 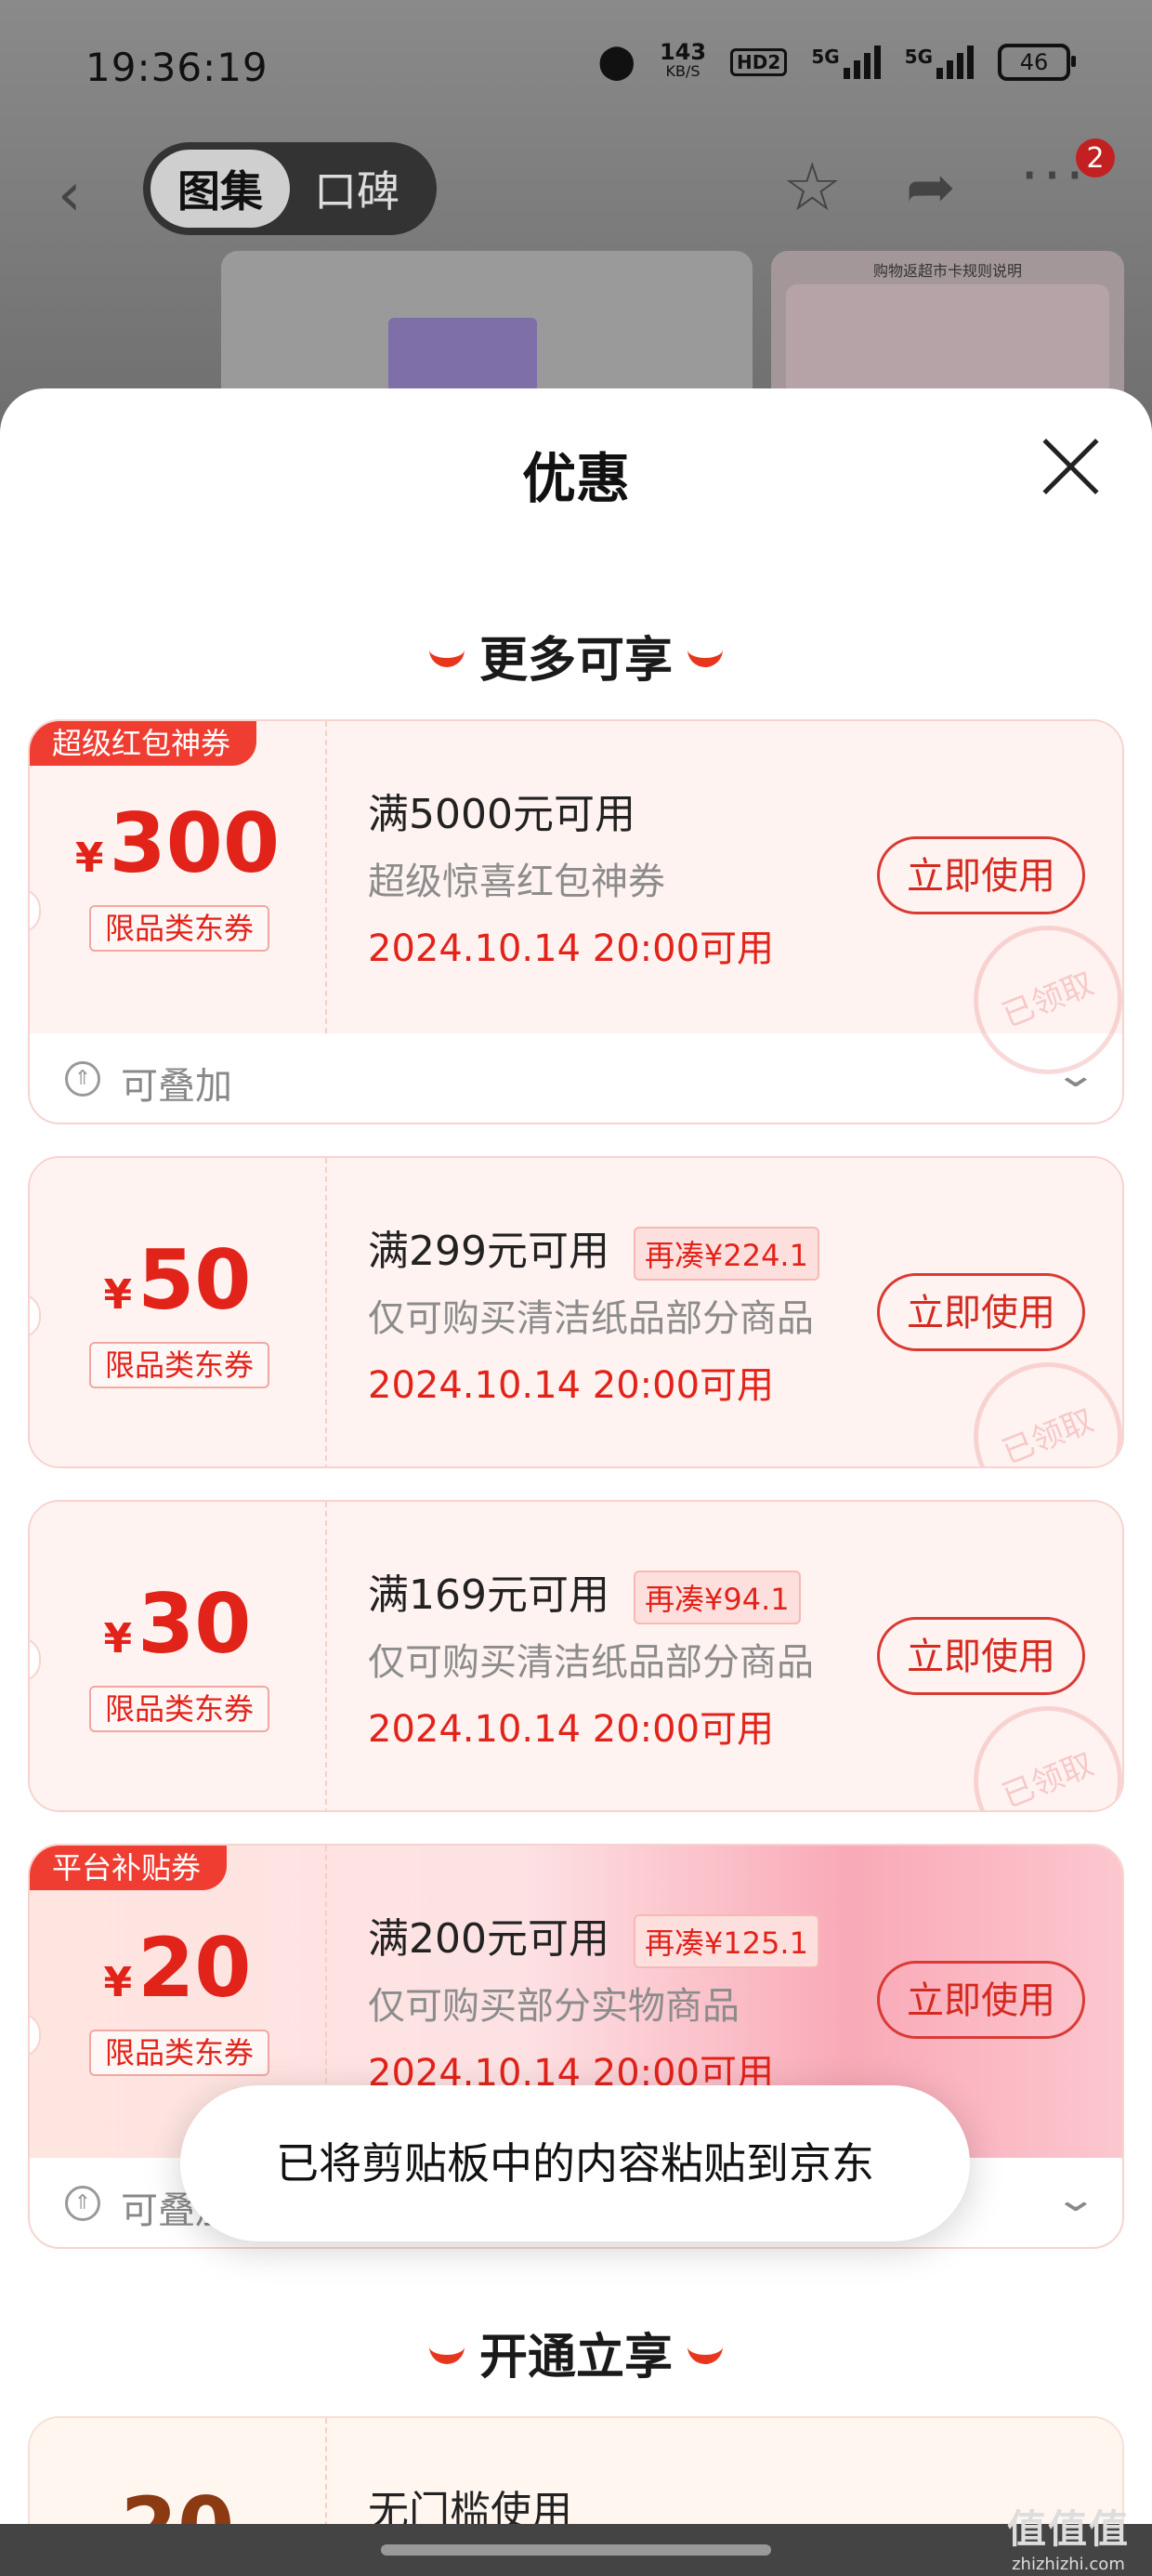 I want to click on share-icon: ➦, so click(x=931, y=187).